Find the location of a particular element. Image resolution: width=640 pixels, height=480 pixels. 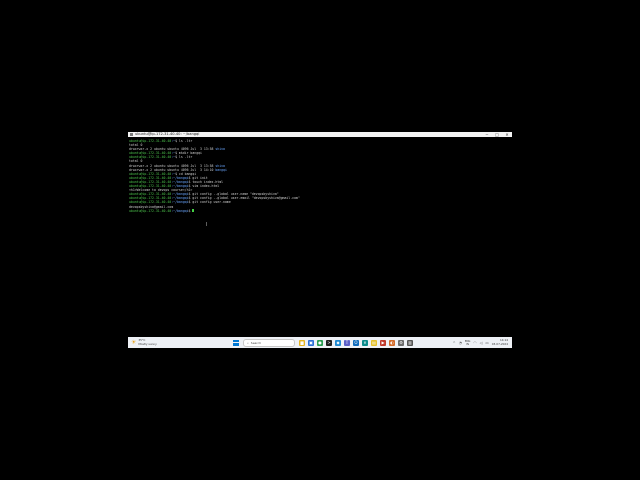

store-icon: ▣ is located at coordinates (311, 342).